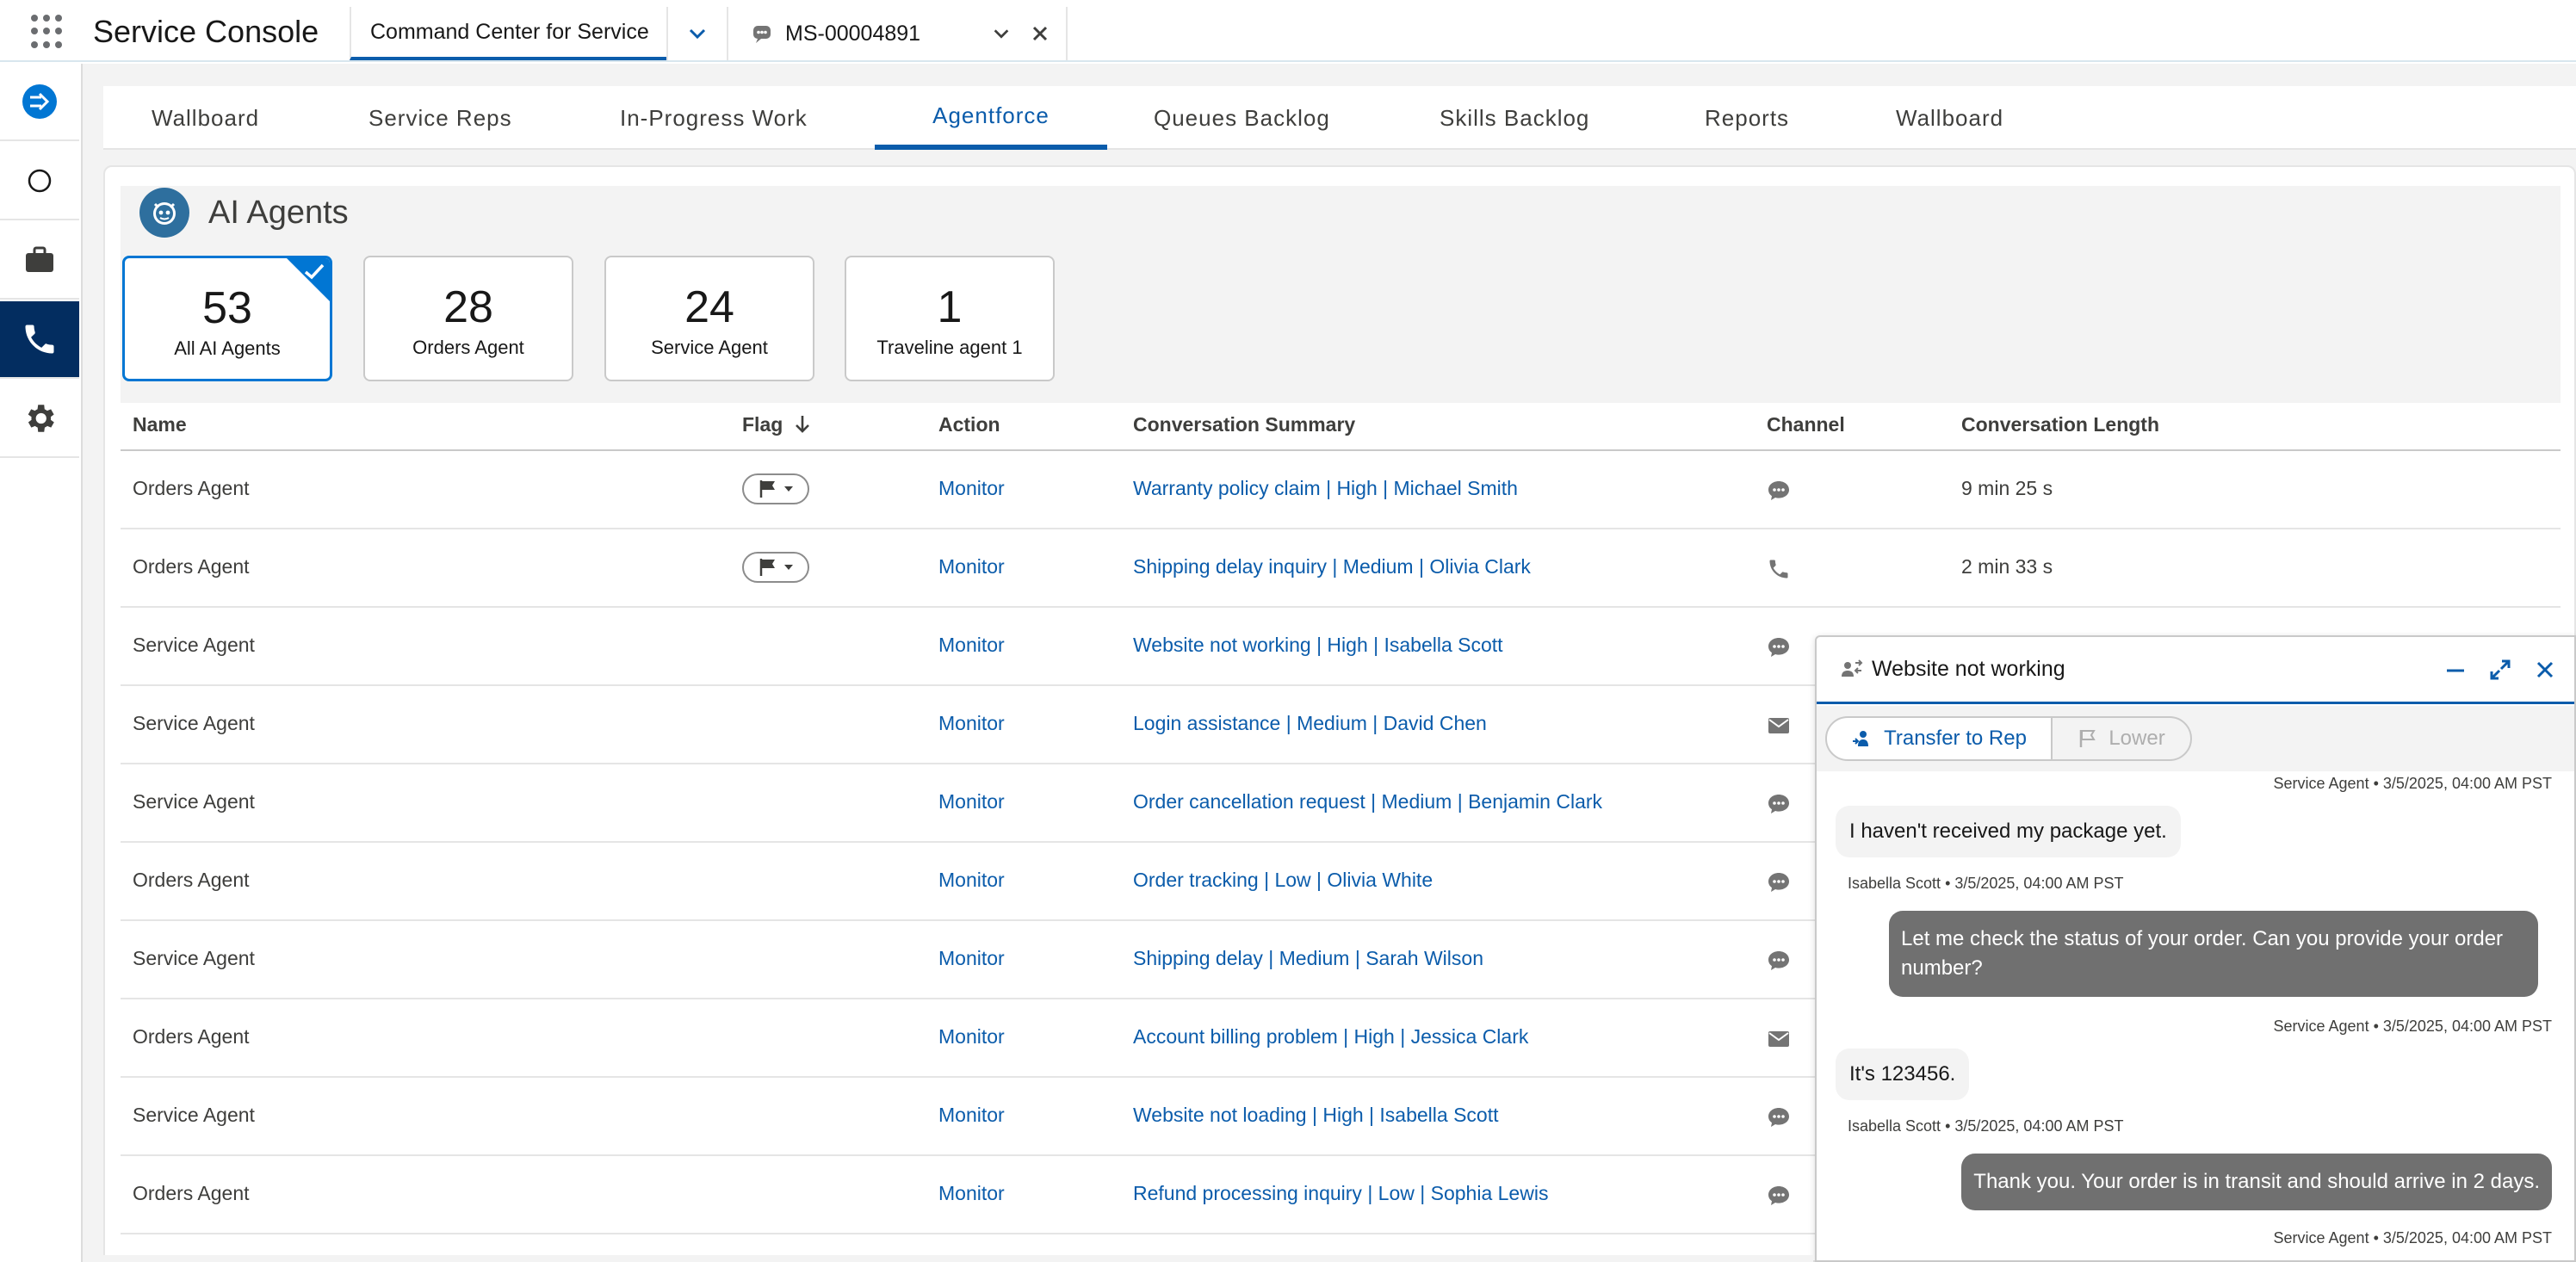 The width and height of the screenshot is (2576, 1262). I want to click on rail-status-button, so click(39, 182).